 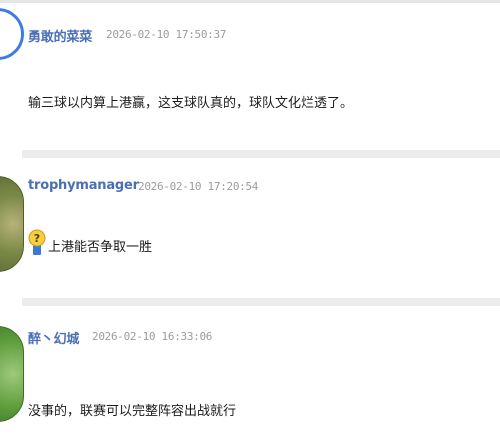 I want to click on comment-timestamp: 2026-02-10 17:20:54, so click(x=198, y=186).